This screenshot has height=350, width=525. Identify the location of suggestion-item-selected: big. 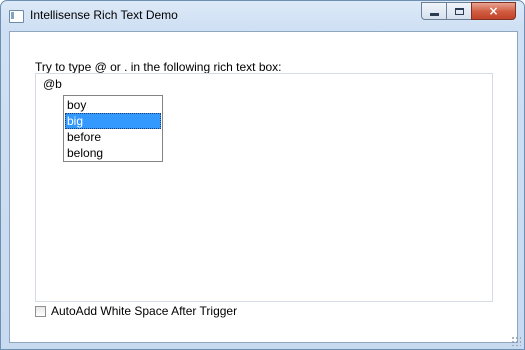
(113, 121).